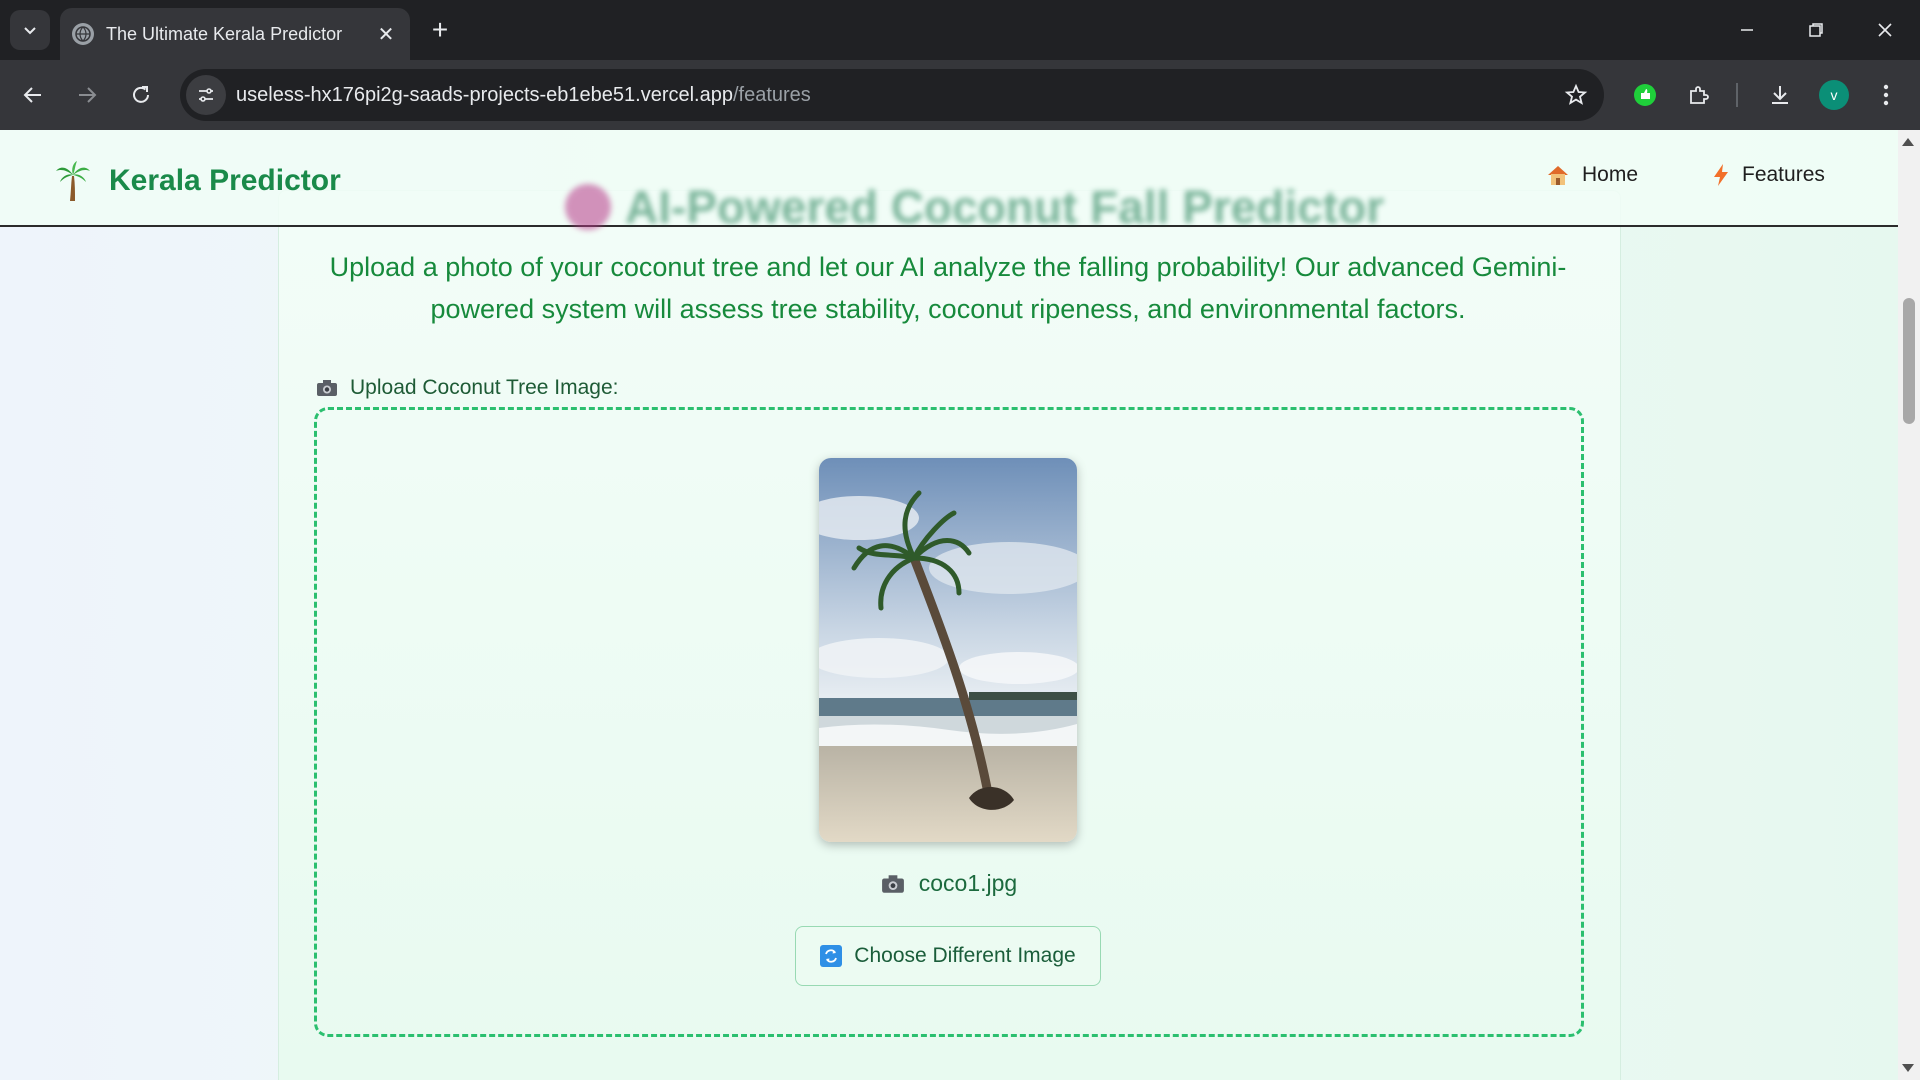  Describe the element at coordinates (83, 34) in the screenshot. I see `globe-icon` at that location.